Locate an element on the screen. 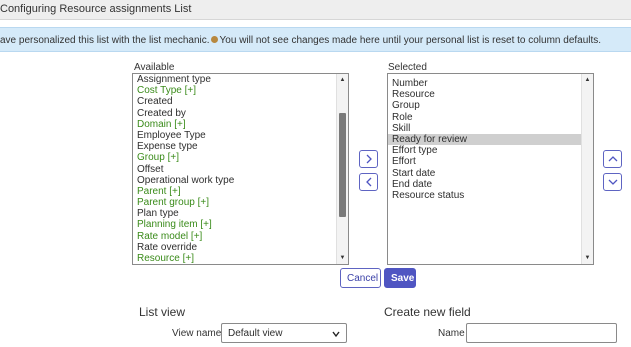 Image resolution: width=631 pixels, height=347 pixels. info-dot-icon is located at coordinates (214, 39).